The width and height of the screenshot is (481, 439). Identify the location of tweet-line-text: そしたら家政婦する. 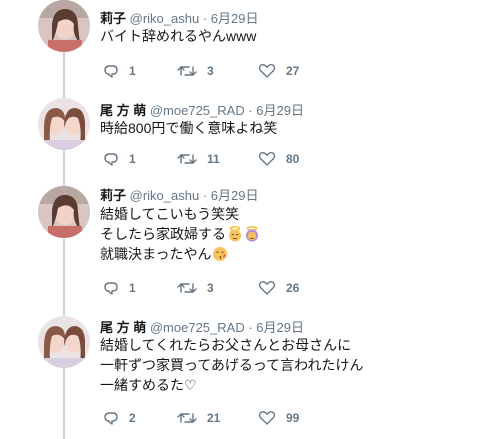
(163, 234).